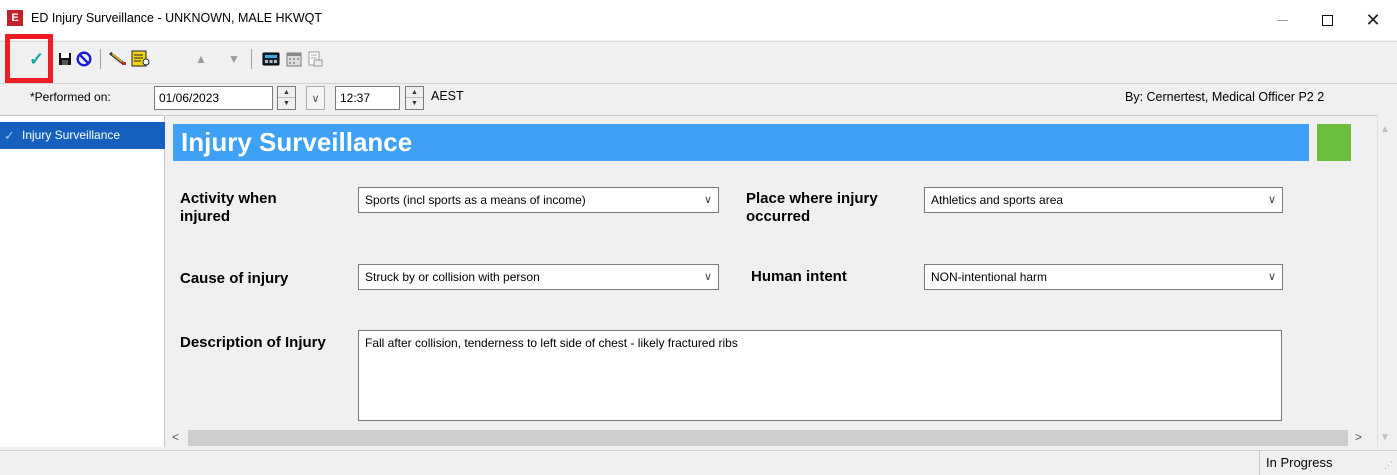 The image size is (1397, 475). What do you see at coordinates (1373, 20) in the screenshot?
I see `close-button: ✕` at bounding box center [1373, 20].